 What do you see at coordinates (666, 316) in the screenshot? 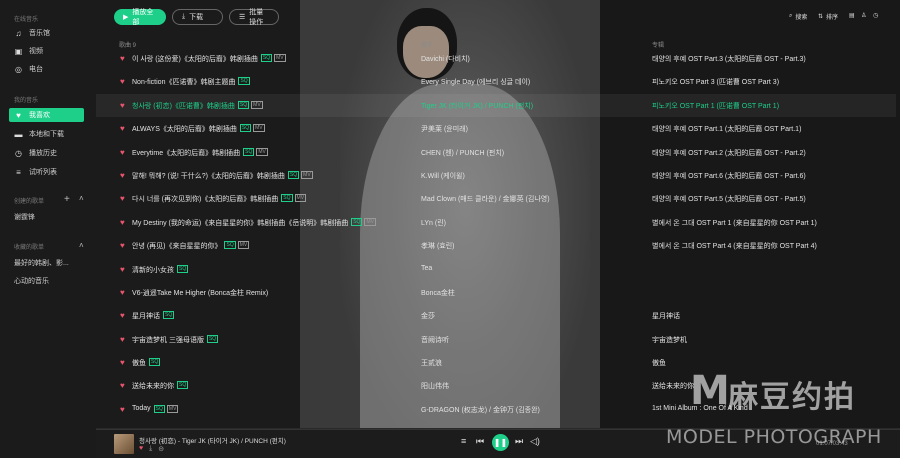
I see `song-album: 星月神话` at bounding box center [666, 316].